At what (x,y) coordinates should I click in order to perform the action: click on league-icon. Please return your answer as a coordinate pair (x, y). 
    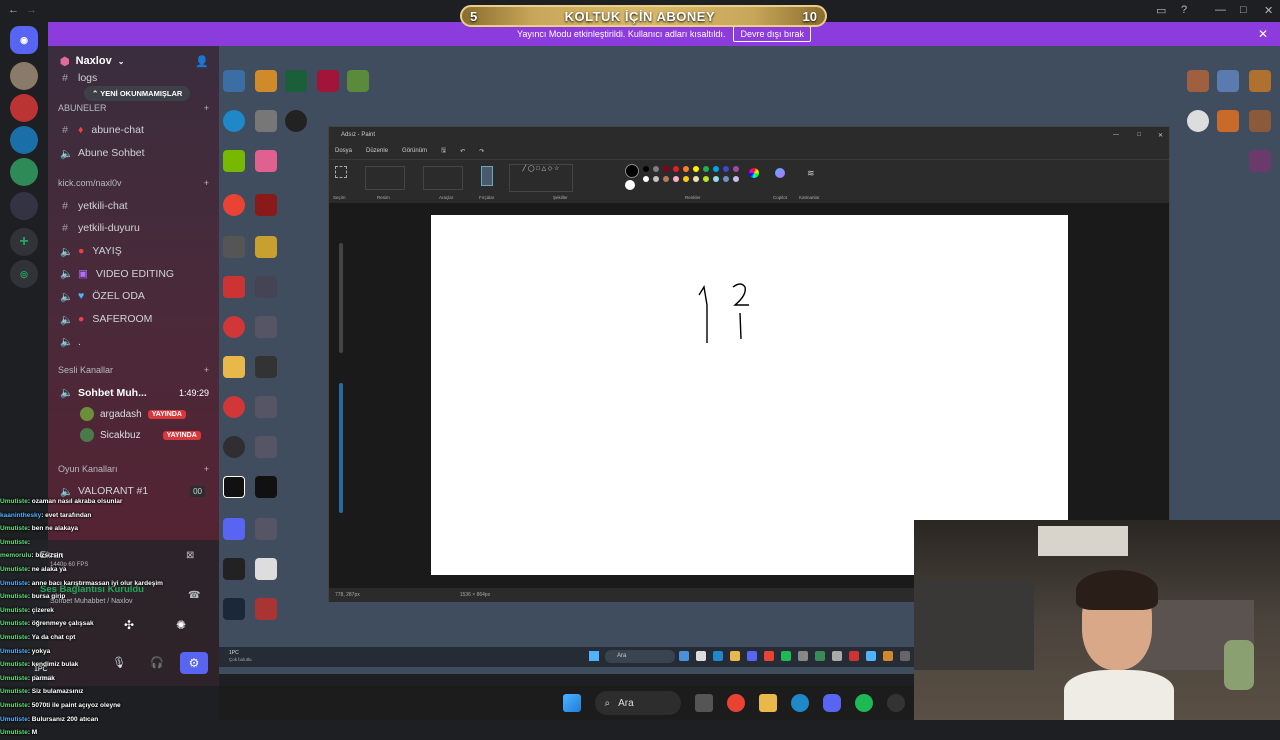
    Looking at the image, I should click on (296, 81).